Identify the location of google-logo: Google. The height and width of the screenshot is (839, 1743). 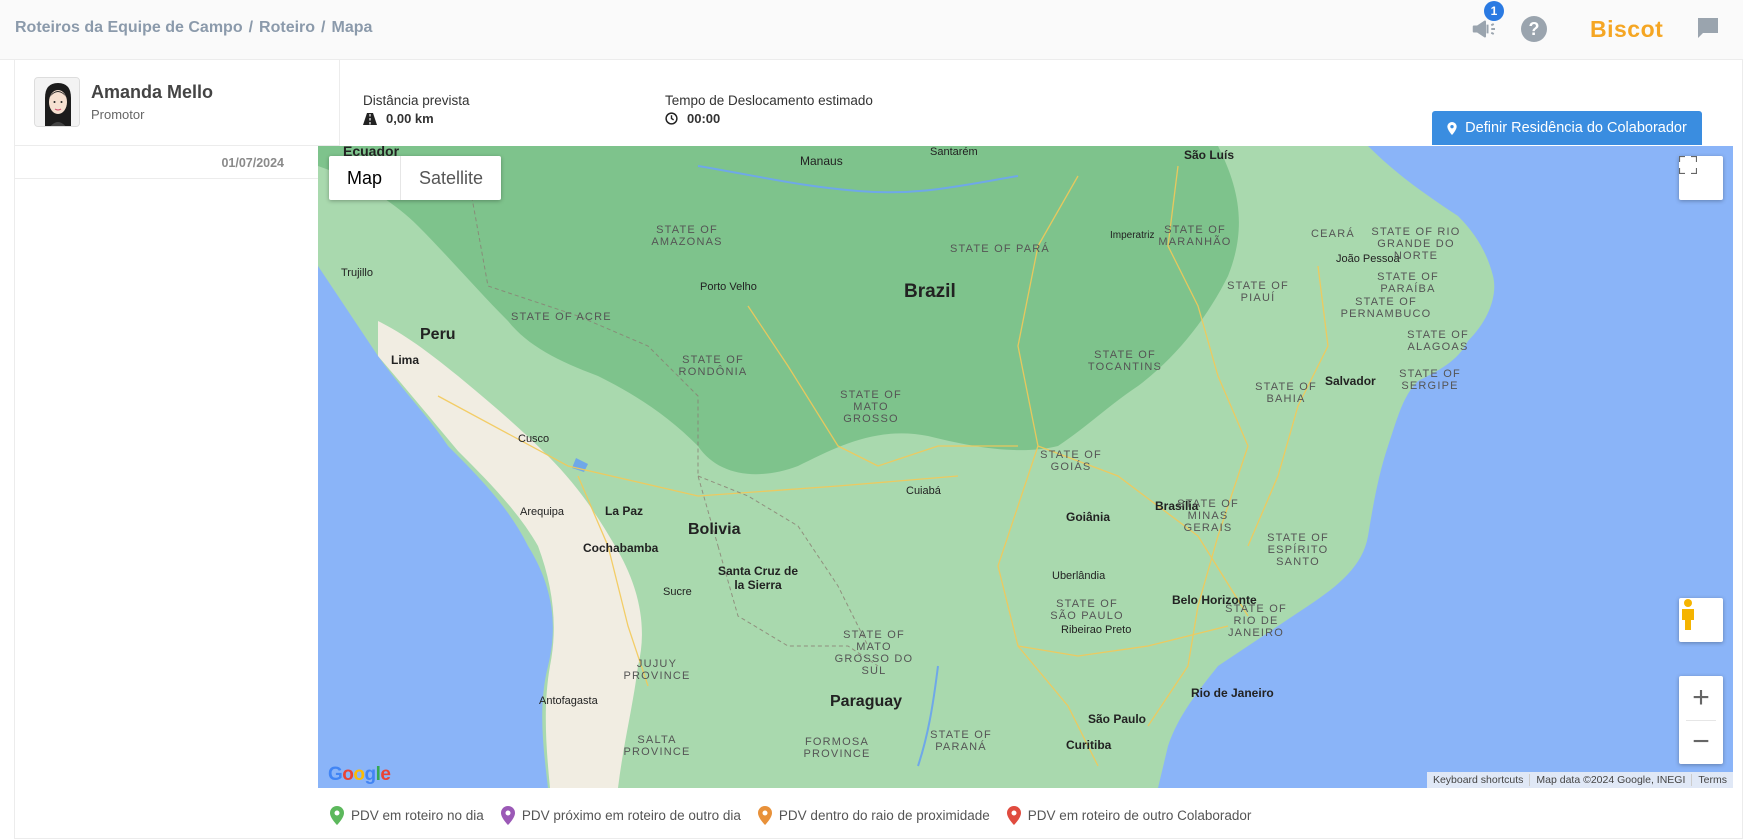
(359, 775).